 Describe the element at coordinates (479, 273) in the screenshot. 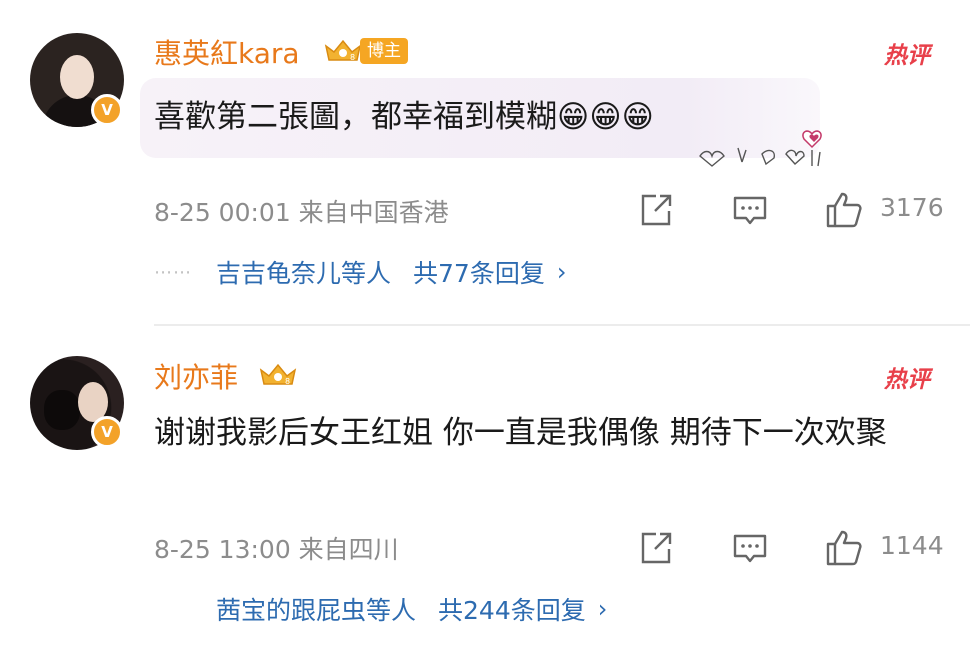

I see `reply-count: 共77条回复` at that location.